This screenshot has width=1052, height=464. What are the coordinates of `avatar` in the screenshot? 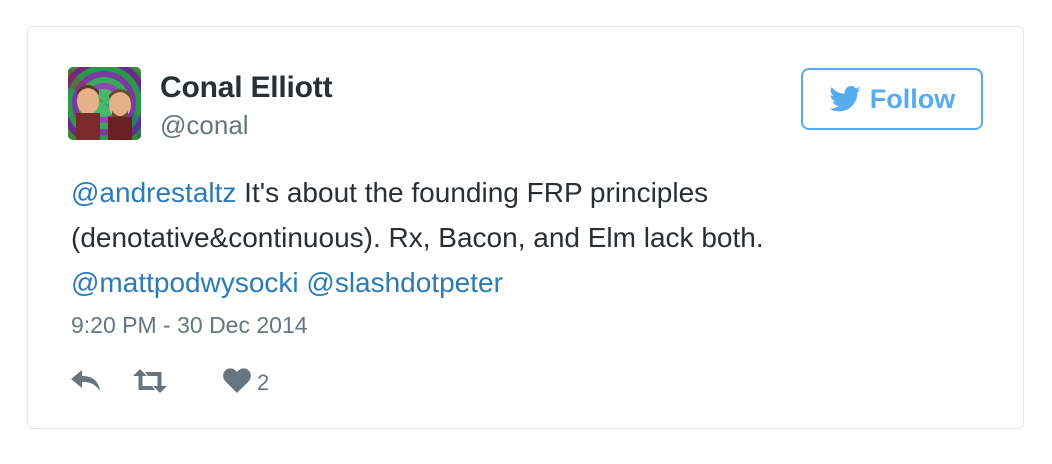 It's located at (104, 103).